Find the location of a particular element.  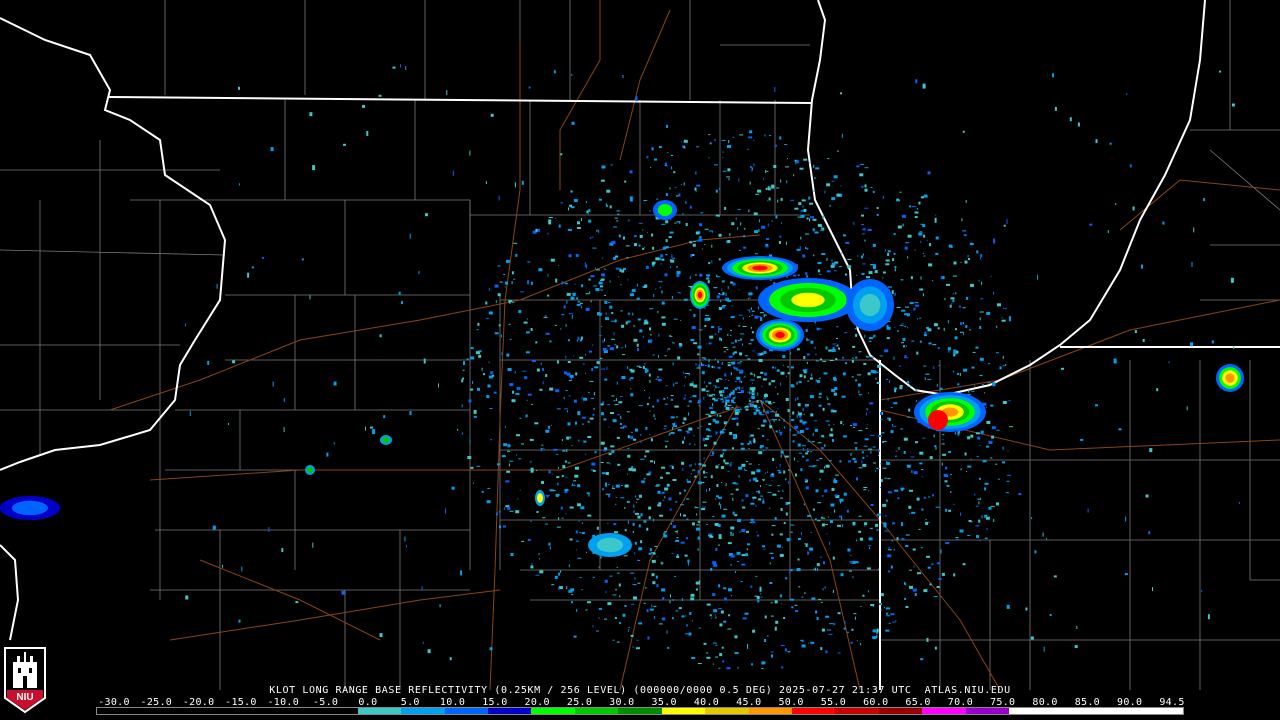

reflectivity-color-bar is located at coordinates (640, 711).